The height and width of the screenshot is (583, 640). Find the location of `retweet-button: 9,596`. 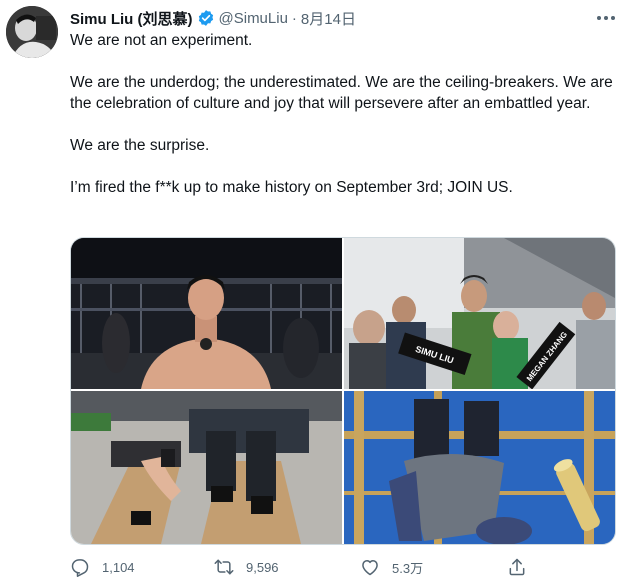

retweet-button: 9,596 is located at coordinates (246, 567).